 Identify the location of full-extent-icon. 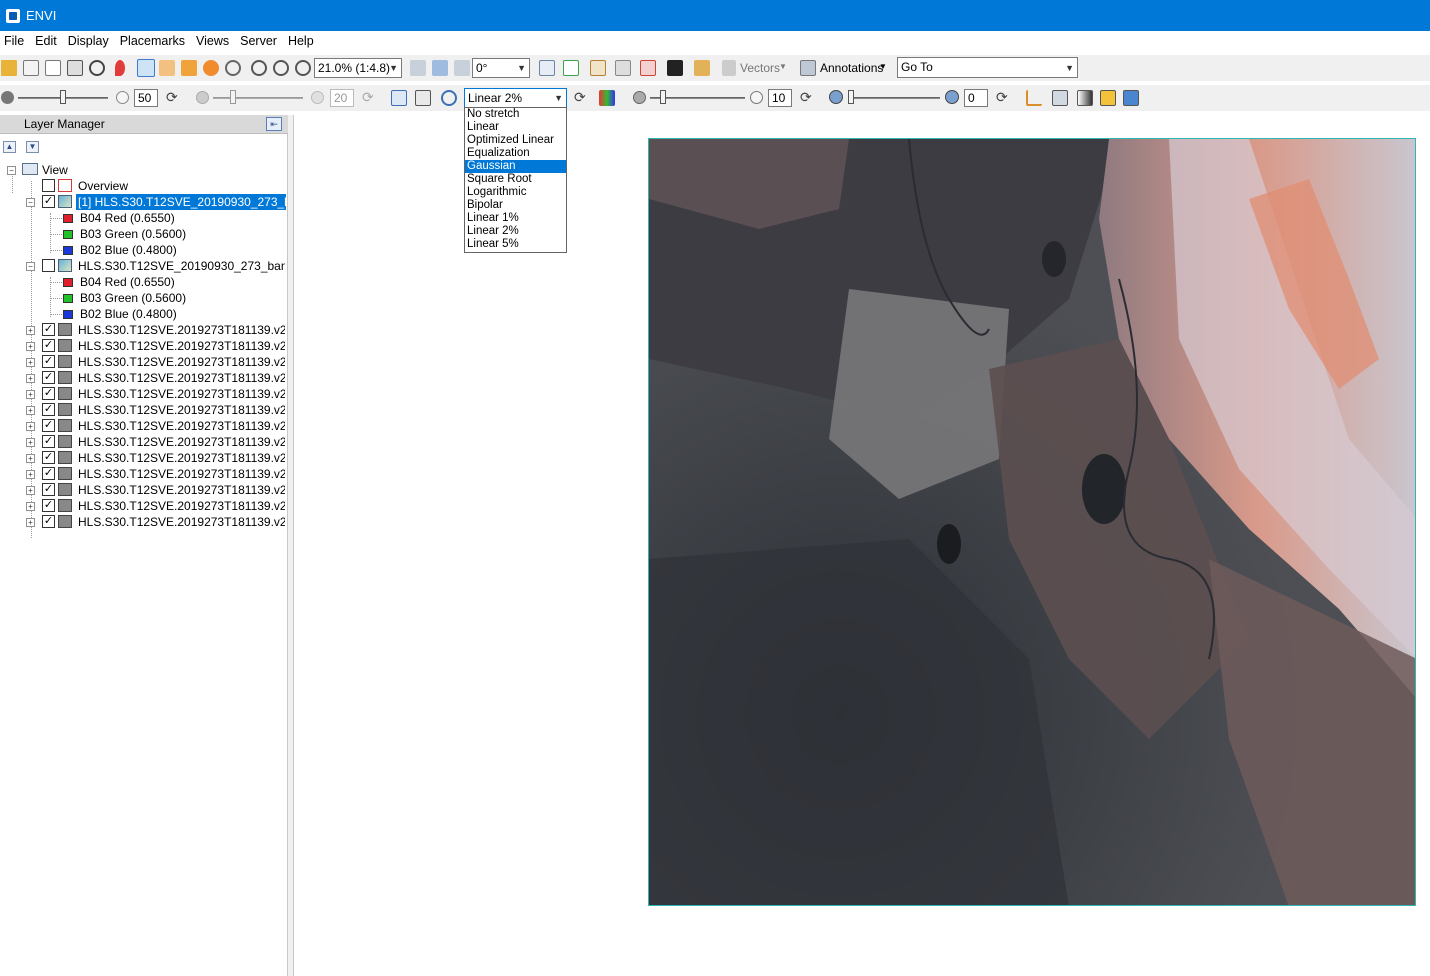
(399, 98).